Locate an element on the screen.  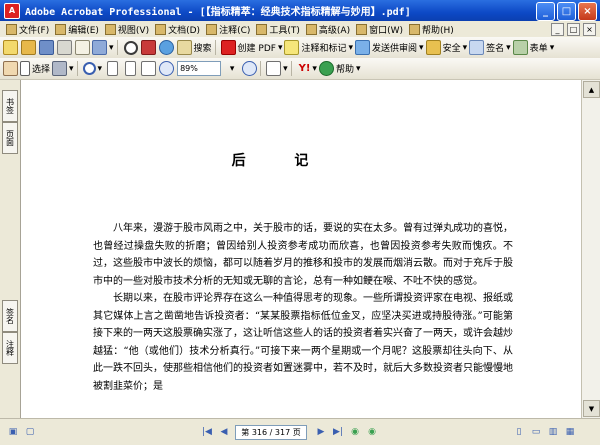
fit-page-icon is located at coordinates (130, 68).